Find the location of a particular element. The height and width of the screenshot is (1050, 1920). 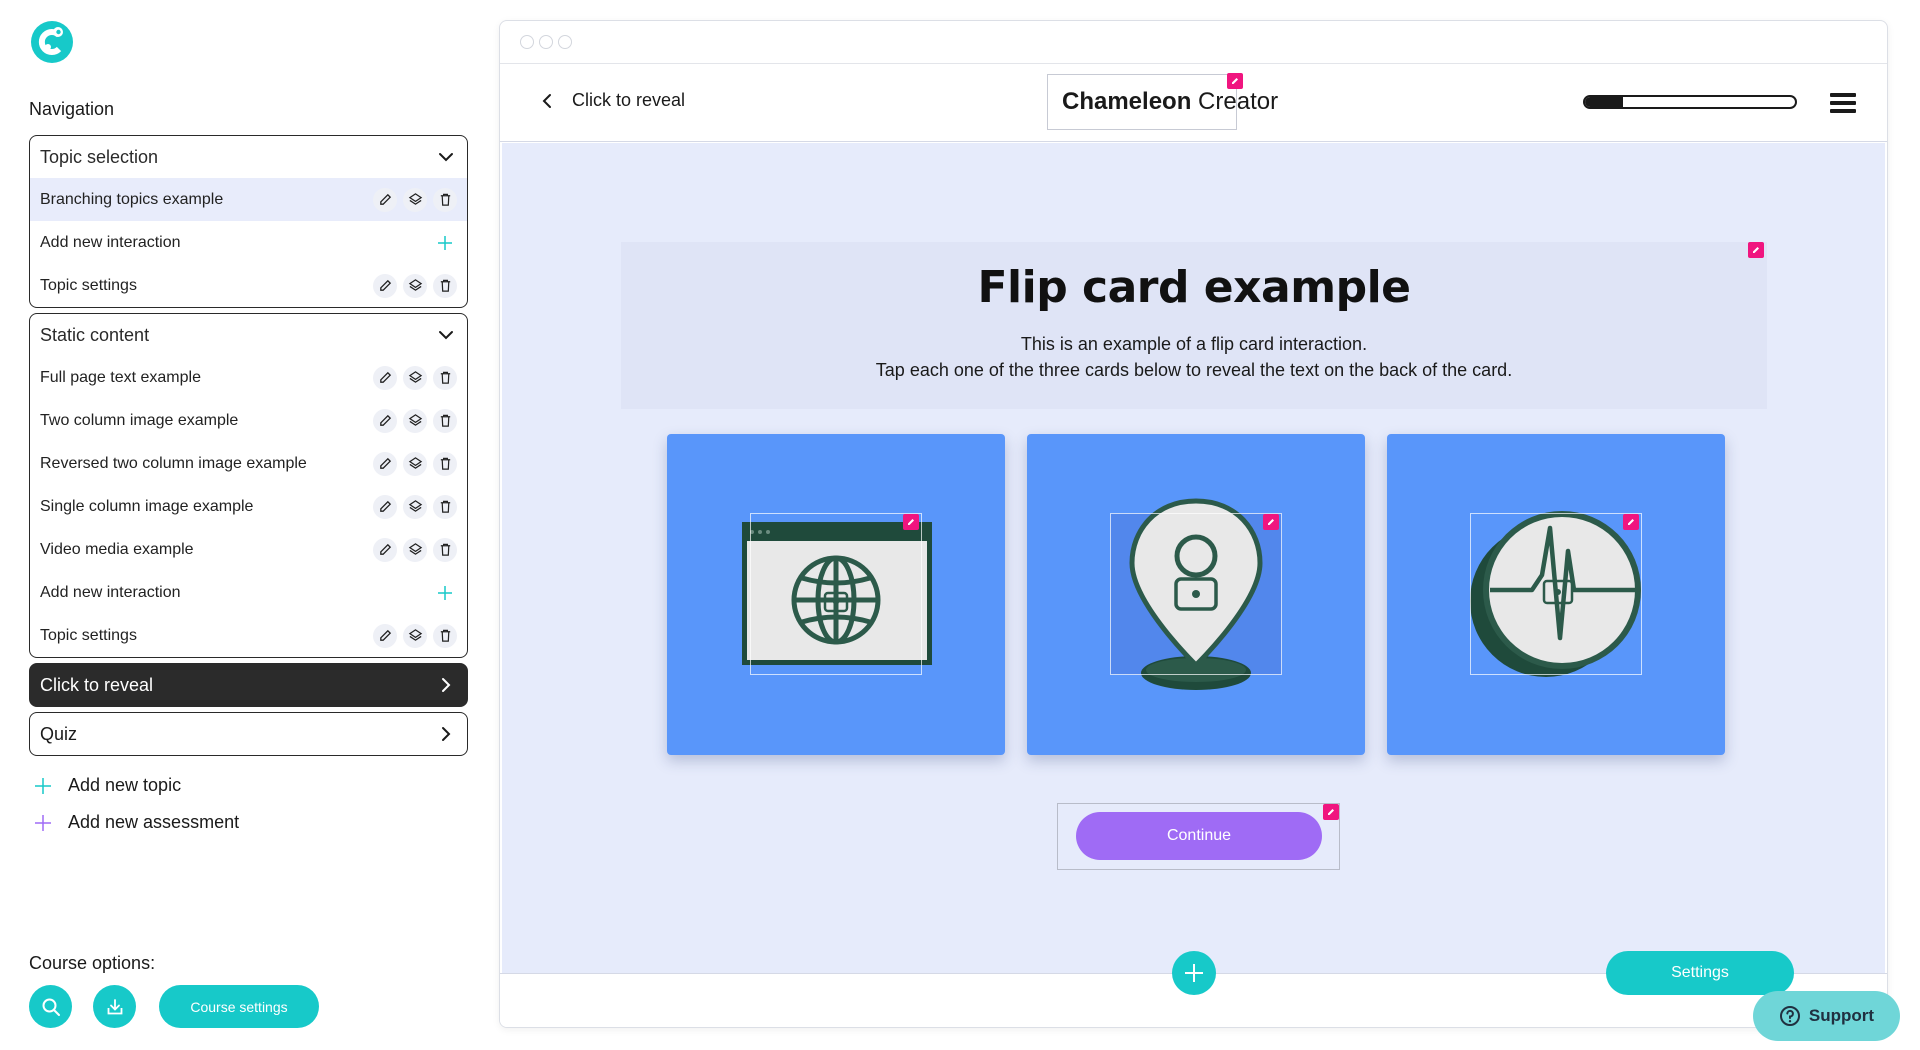

support-button: Support is located at coordinates (1826, 1016).